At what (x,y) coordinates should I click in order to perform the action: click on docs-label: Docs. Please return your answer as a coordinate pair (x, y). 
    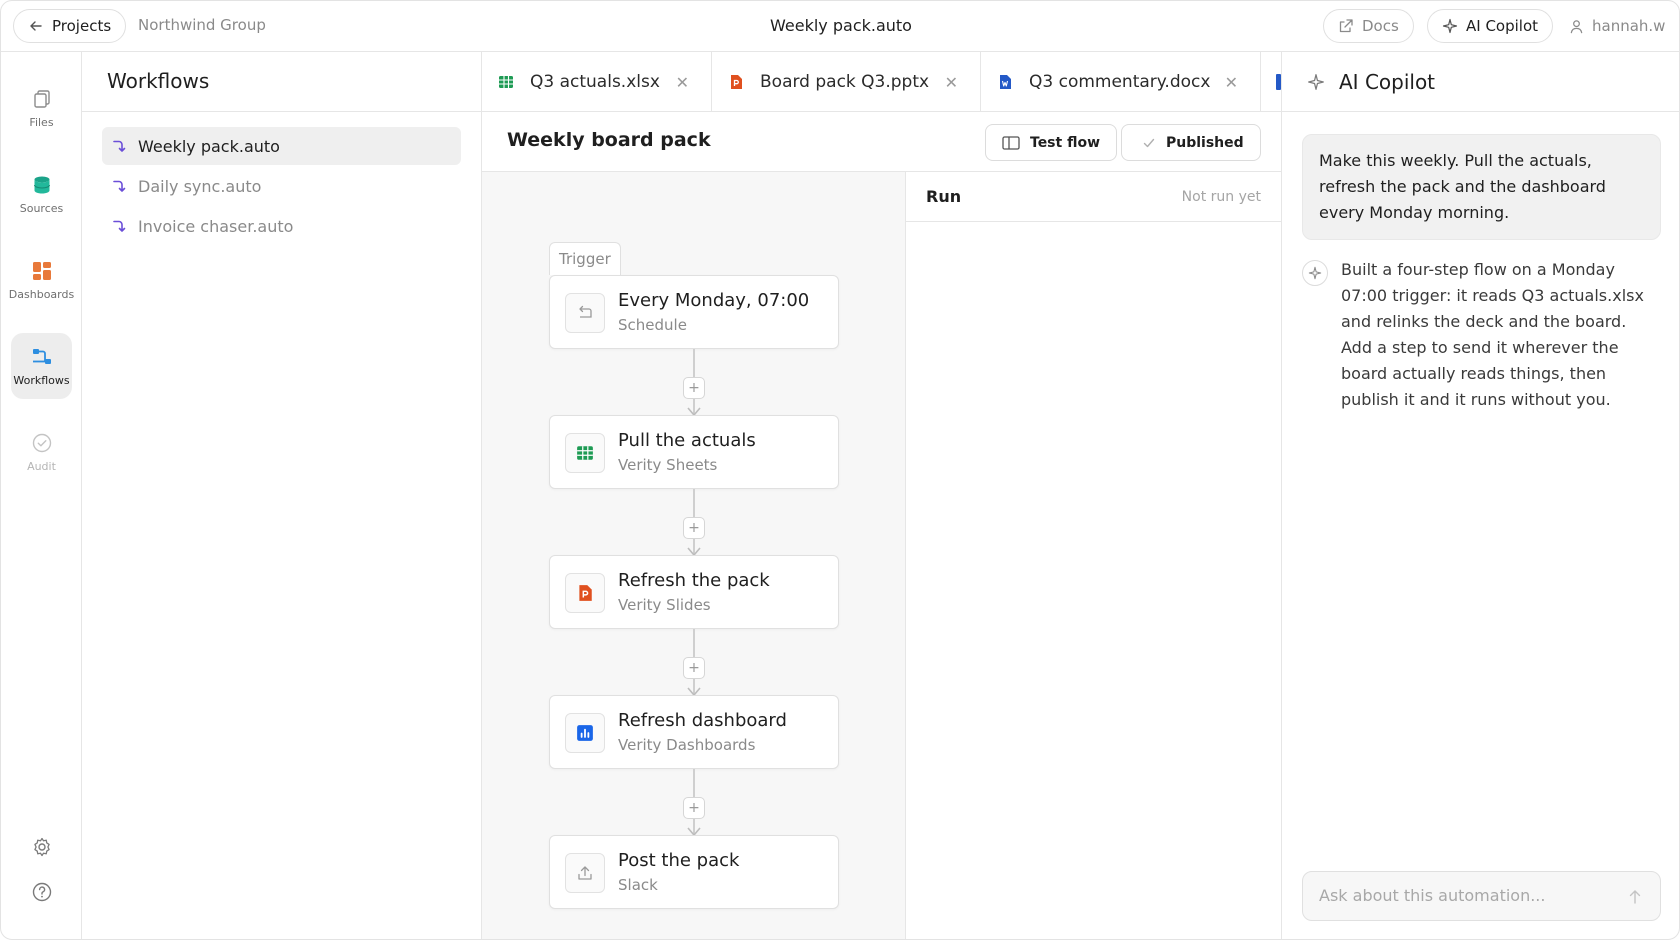
    Looking at the image, I should click on (1380, 26).